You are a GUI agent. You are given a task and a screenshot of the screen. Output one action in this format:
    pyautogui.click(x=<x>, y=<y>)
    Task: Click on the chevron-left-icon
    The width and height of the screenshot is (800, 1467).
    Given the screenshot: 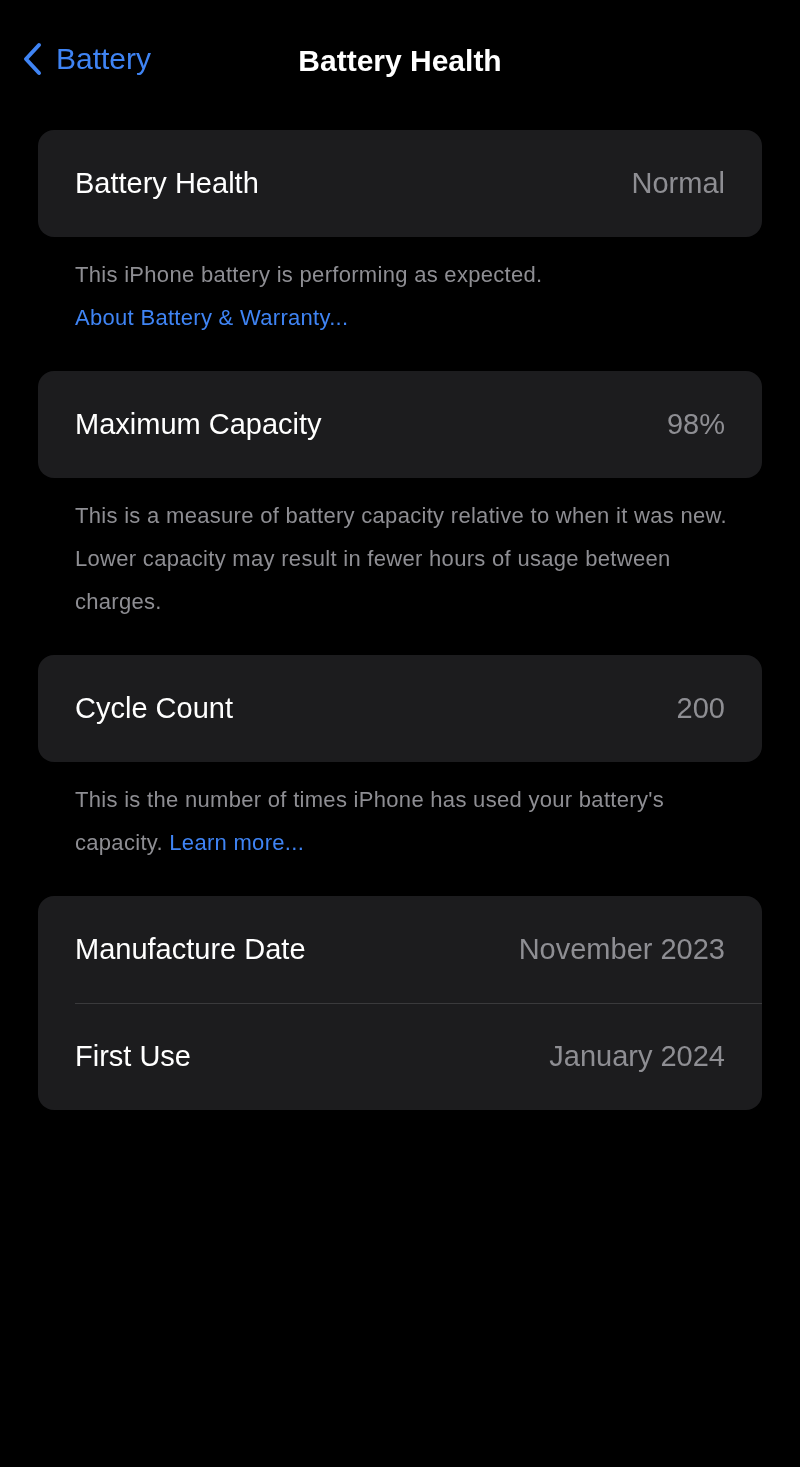 What is the action you would take?
    pyautogui.click(x=32, y=58)
    